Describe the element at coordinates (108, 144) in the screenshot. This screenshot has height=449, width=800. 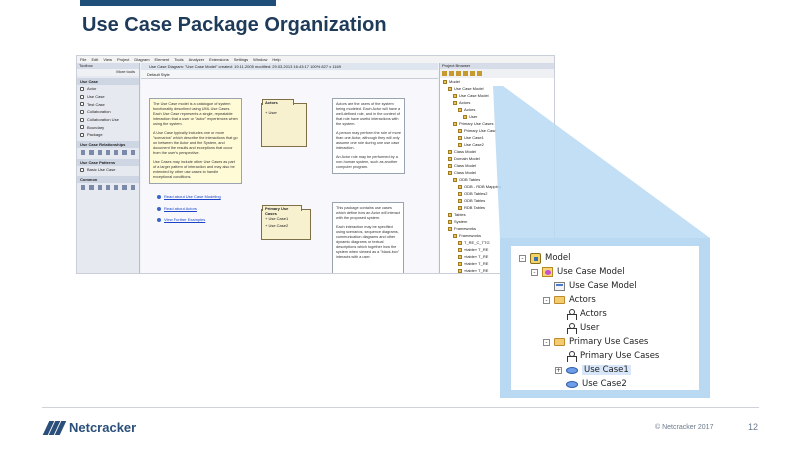
I see `toolbox-section-title: Use Case Relationships` at that location.